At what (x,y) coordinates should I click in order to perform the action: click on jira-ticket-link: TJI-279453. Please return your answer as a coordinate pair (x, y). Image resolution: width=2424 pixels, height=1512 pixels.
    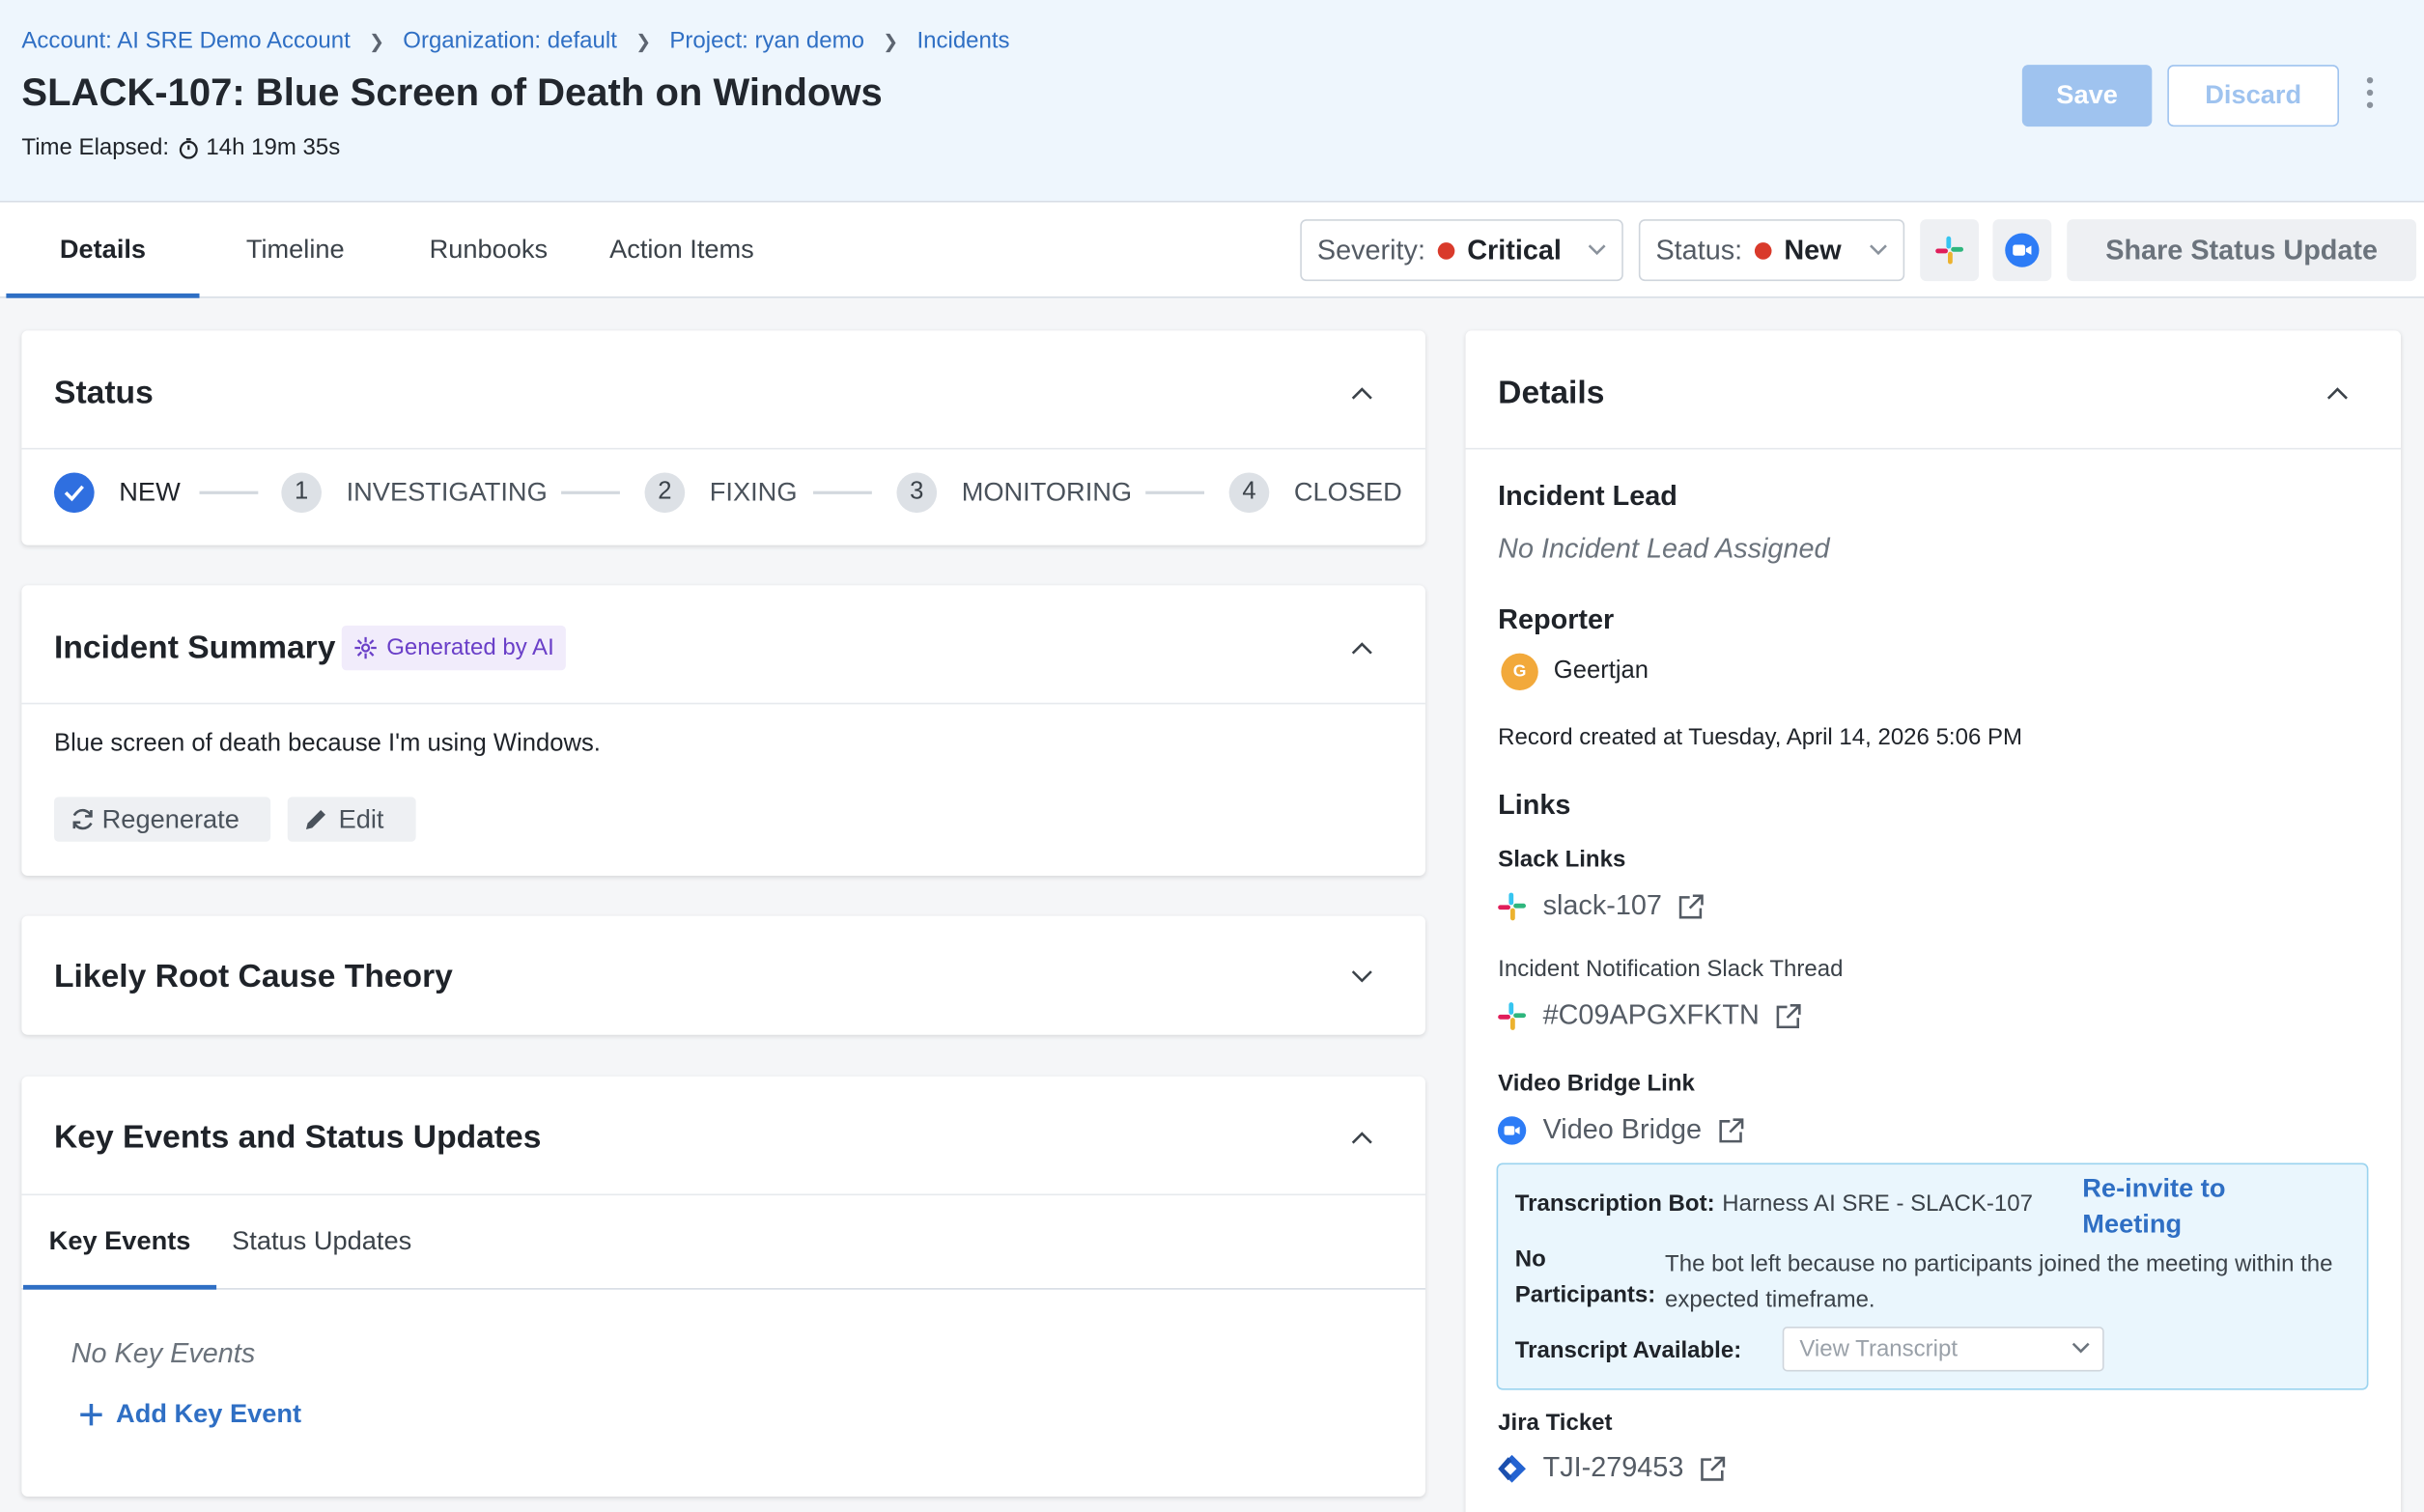
    Looking at the image, I should click on (1612, 1469).